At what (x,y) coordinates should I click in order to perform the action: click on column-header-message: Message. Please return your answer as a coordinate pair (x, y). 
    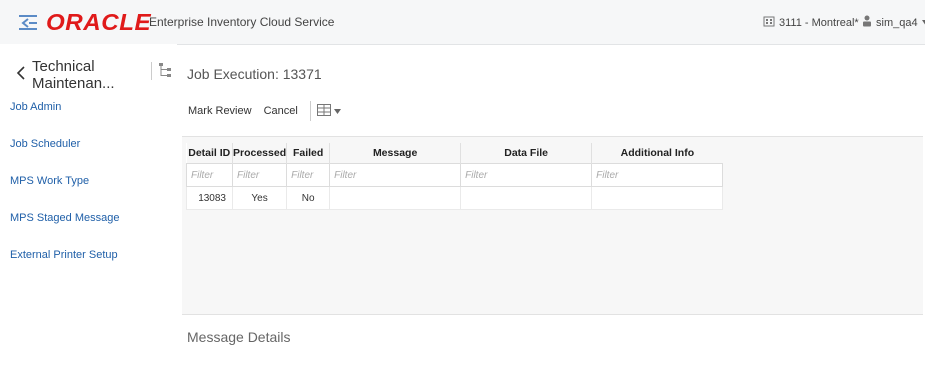
    Looking at the image, I should click on (395, 153).